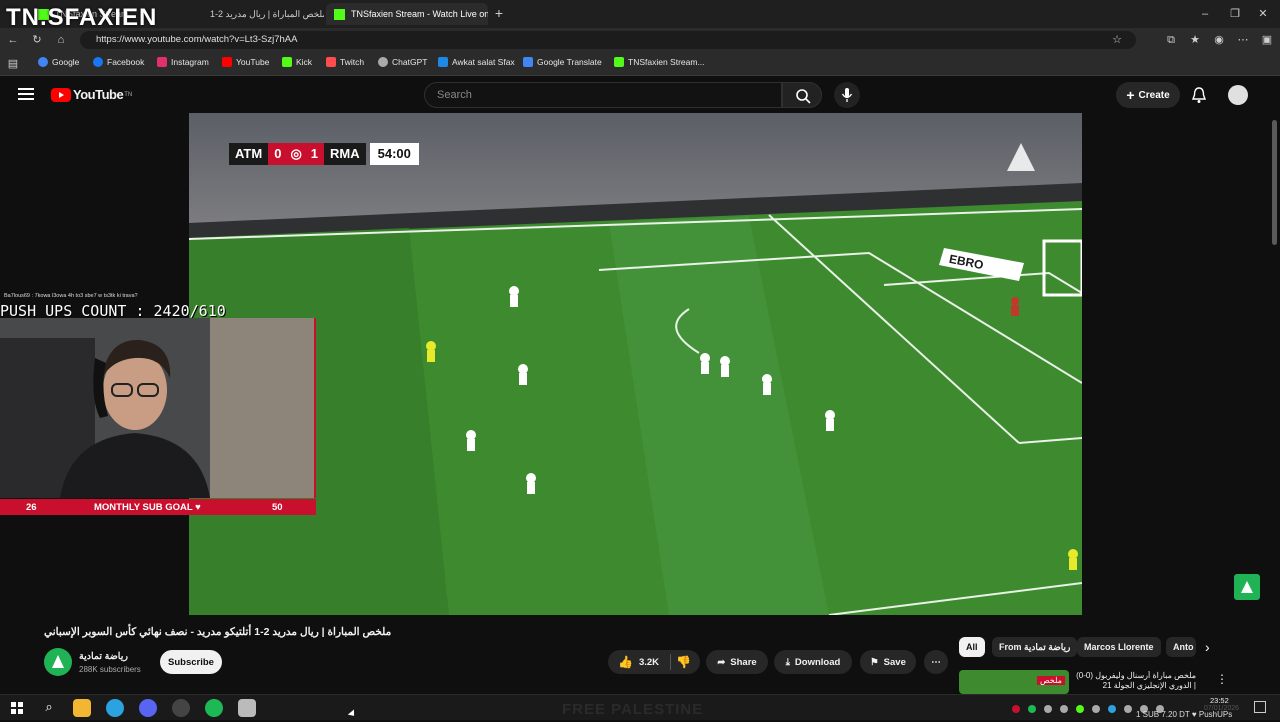 This screenshot has width=1280, height=722. What do you see at coordinates (603, 95) in the screenshot?
I see `search-input: Search` at bounding box center [603, 95].